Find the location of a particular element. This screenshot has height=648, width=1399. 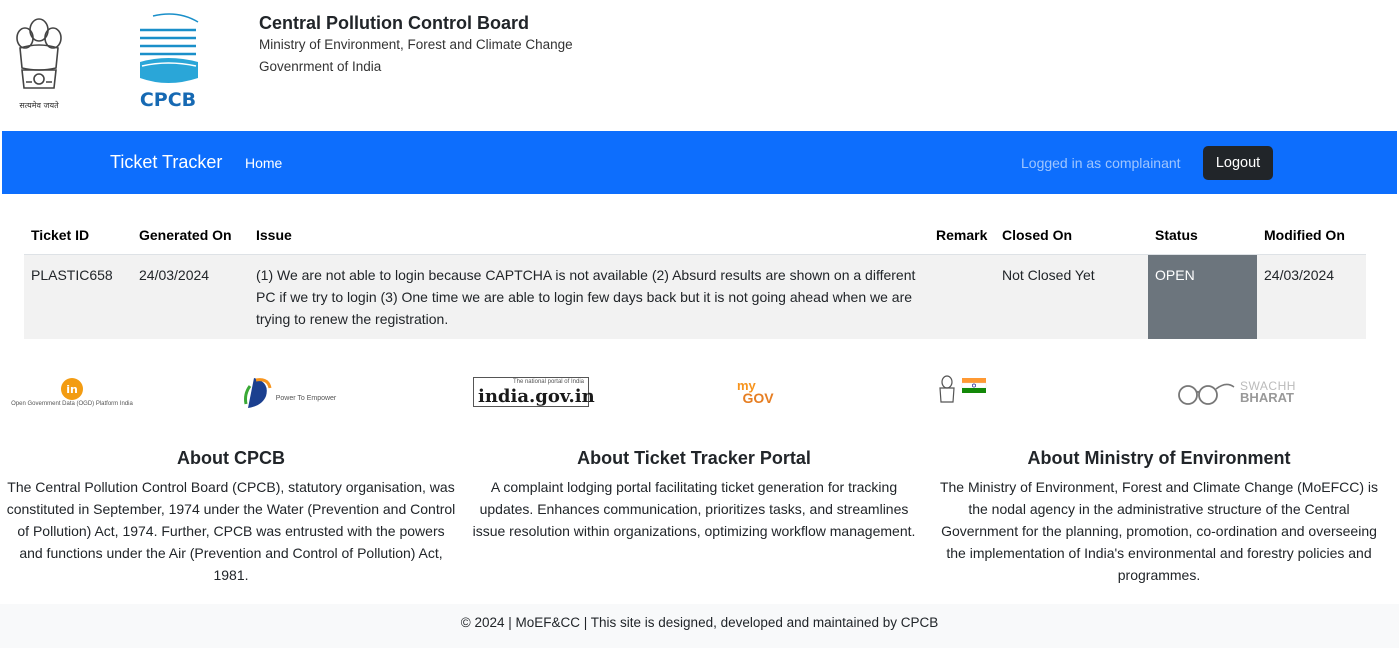

col-header-issue: Issue is located at coordinates (589, 235).